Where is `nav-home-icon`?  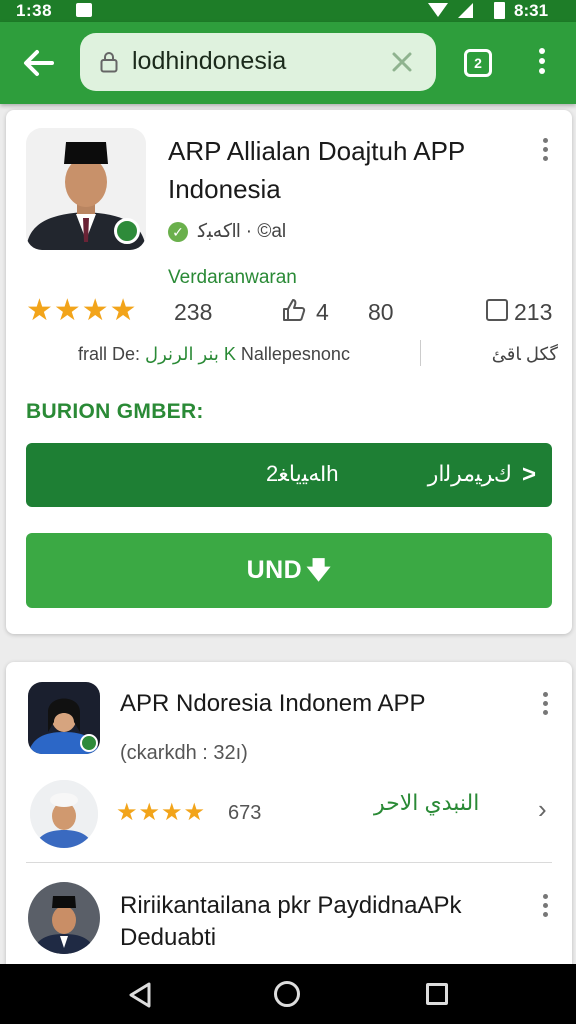 nav-home-icon is located at coordinates (287, 994).